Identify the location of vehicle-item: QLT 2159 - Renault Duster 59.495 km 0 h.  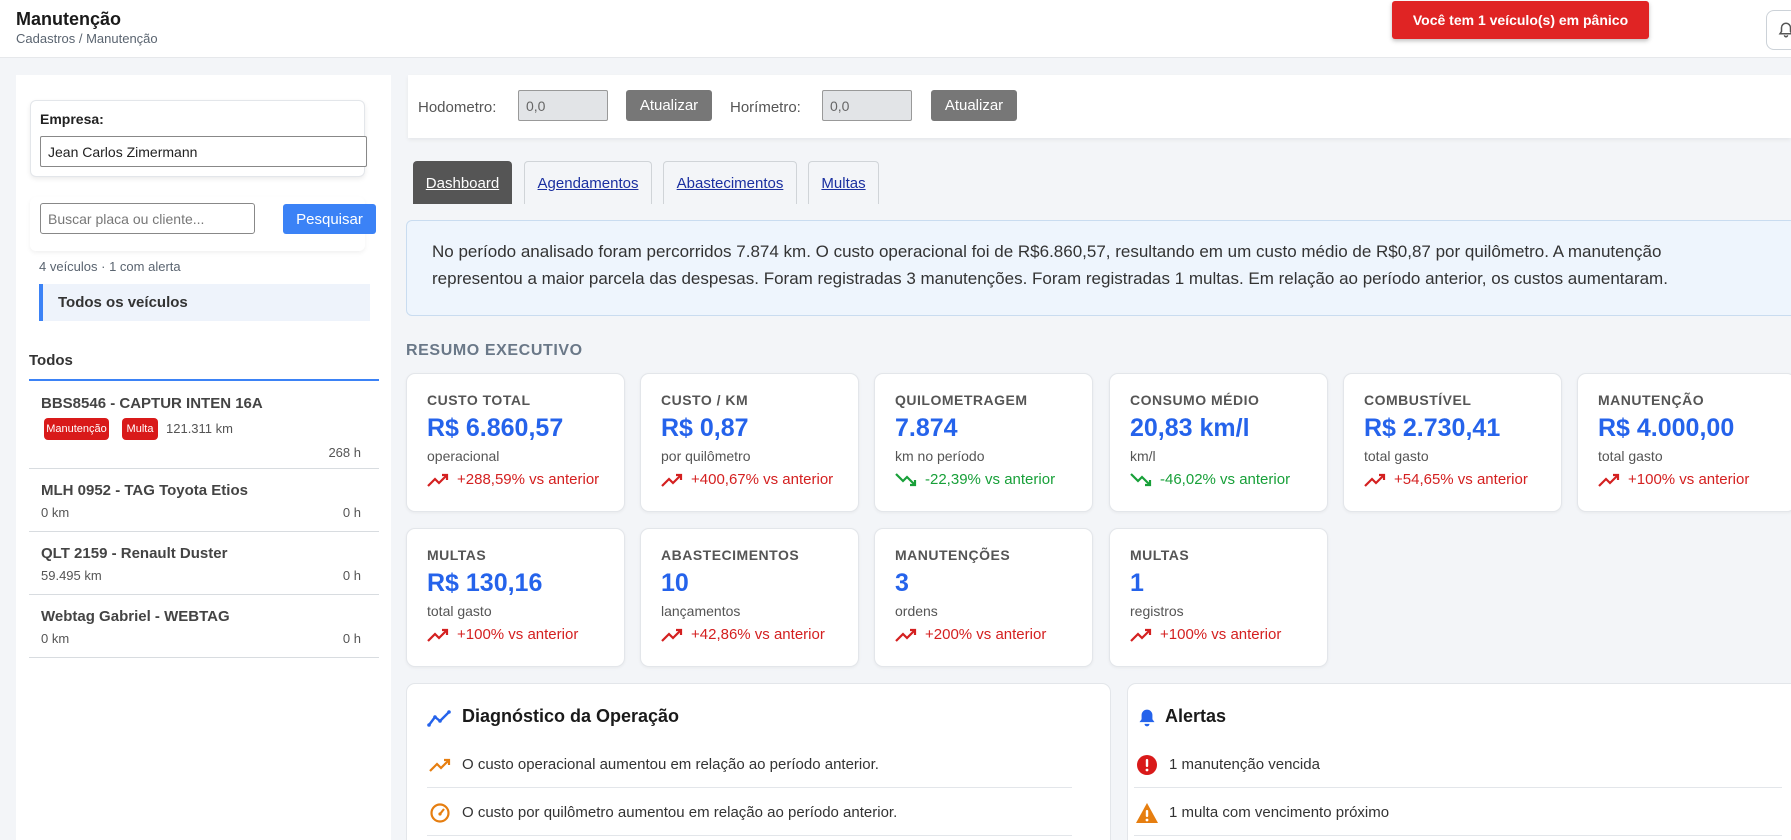
(204, 564).